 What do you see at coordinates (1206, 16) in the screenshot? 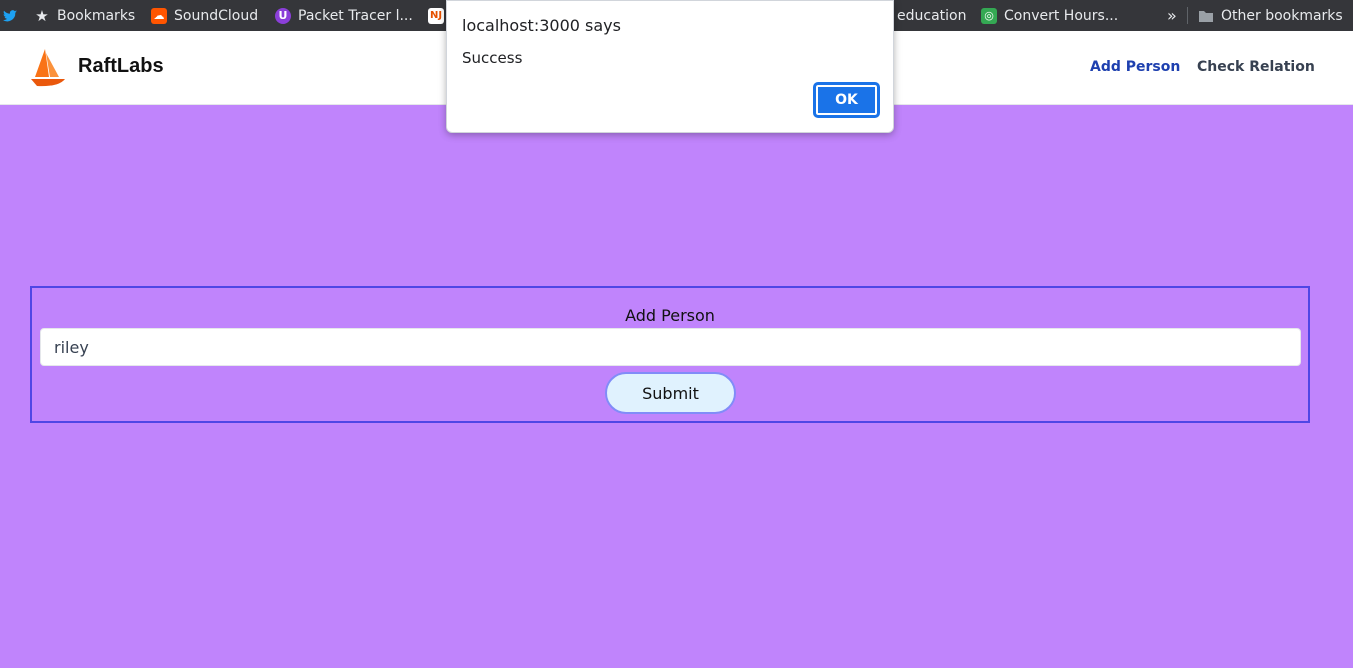
I see `folder-icon` at bounding box center [1206, 16].